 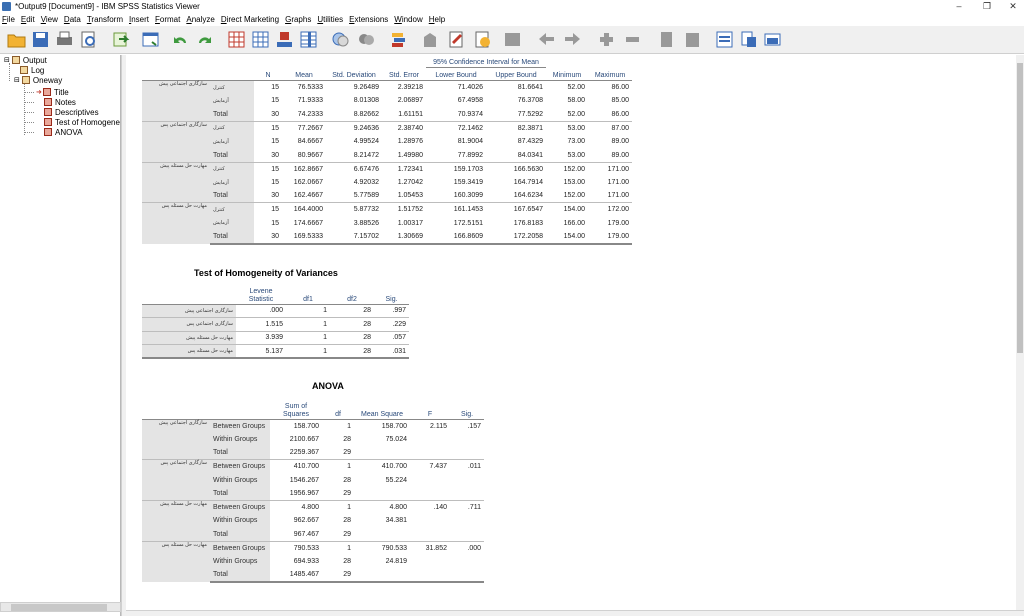 I want to click on value-cell: 164.7914, so click(x=528, y=183).